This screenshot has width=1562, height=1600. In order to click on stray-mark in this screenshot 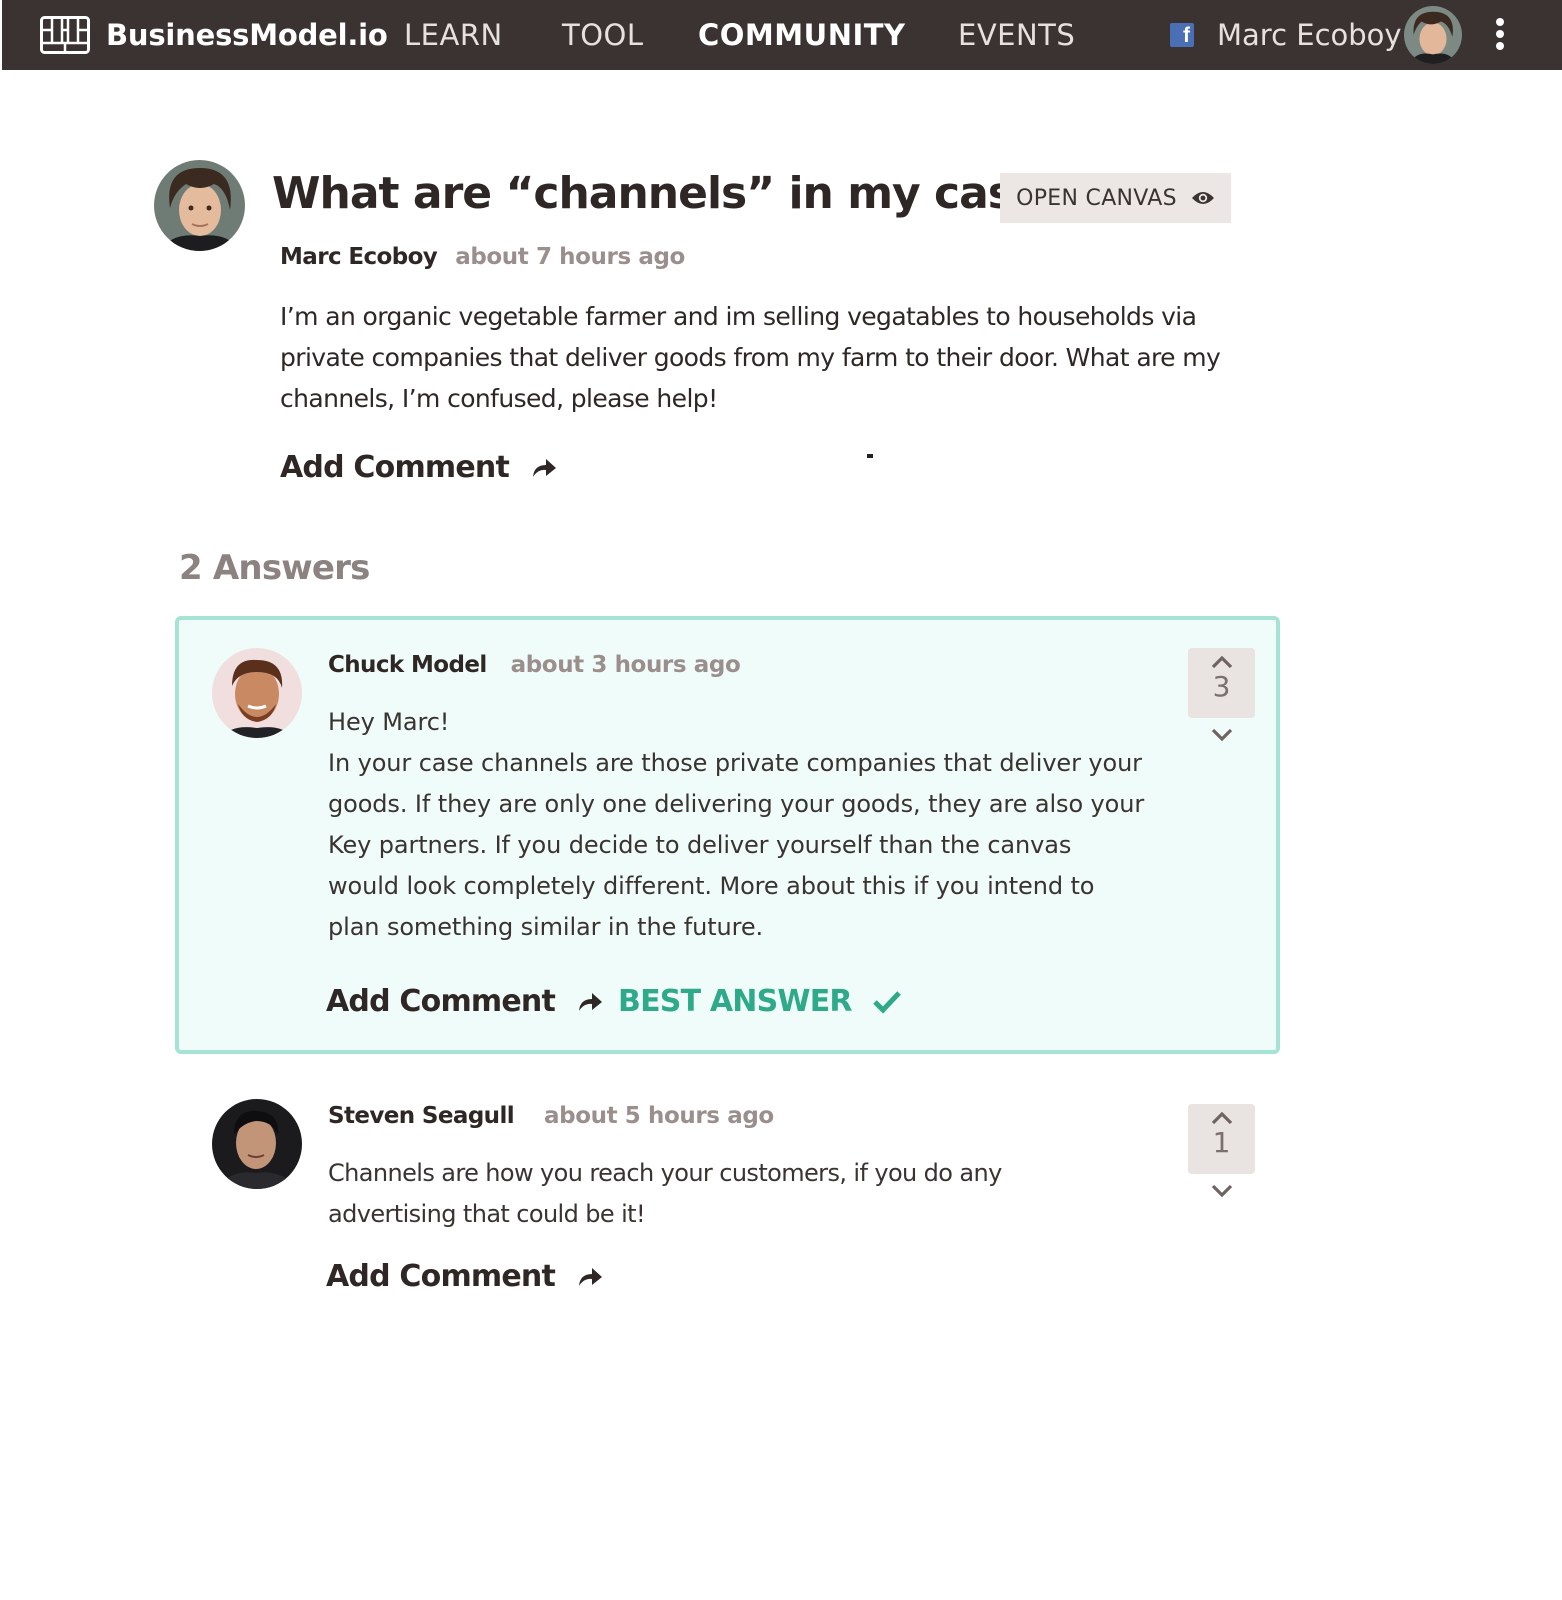, I will do `click(870, 456)`.